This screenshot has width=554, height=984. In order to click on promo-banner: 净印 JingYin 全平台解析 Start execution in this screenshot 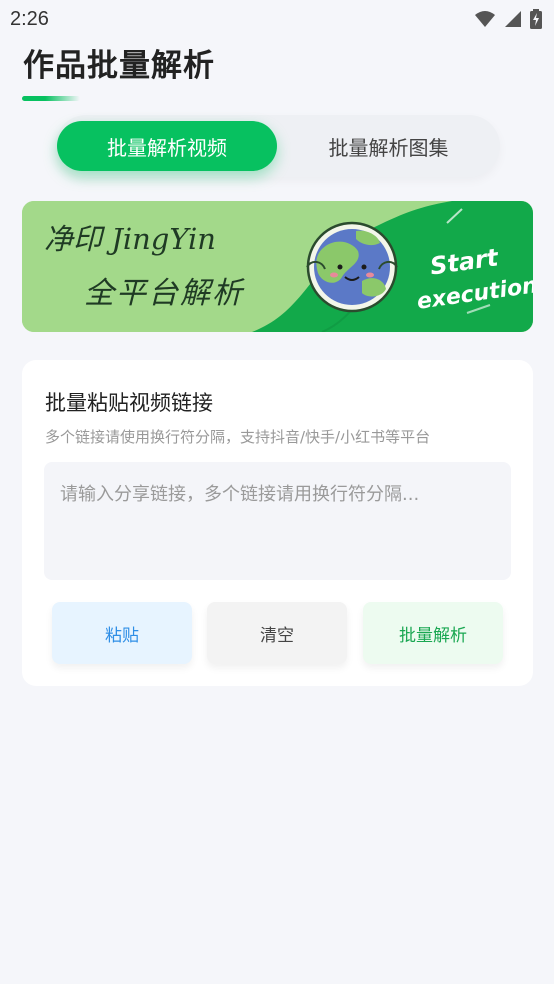, I will do `click(277, 266)`.